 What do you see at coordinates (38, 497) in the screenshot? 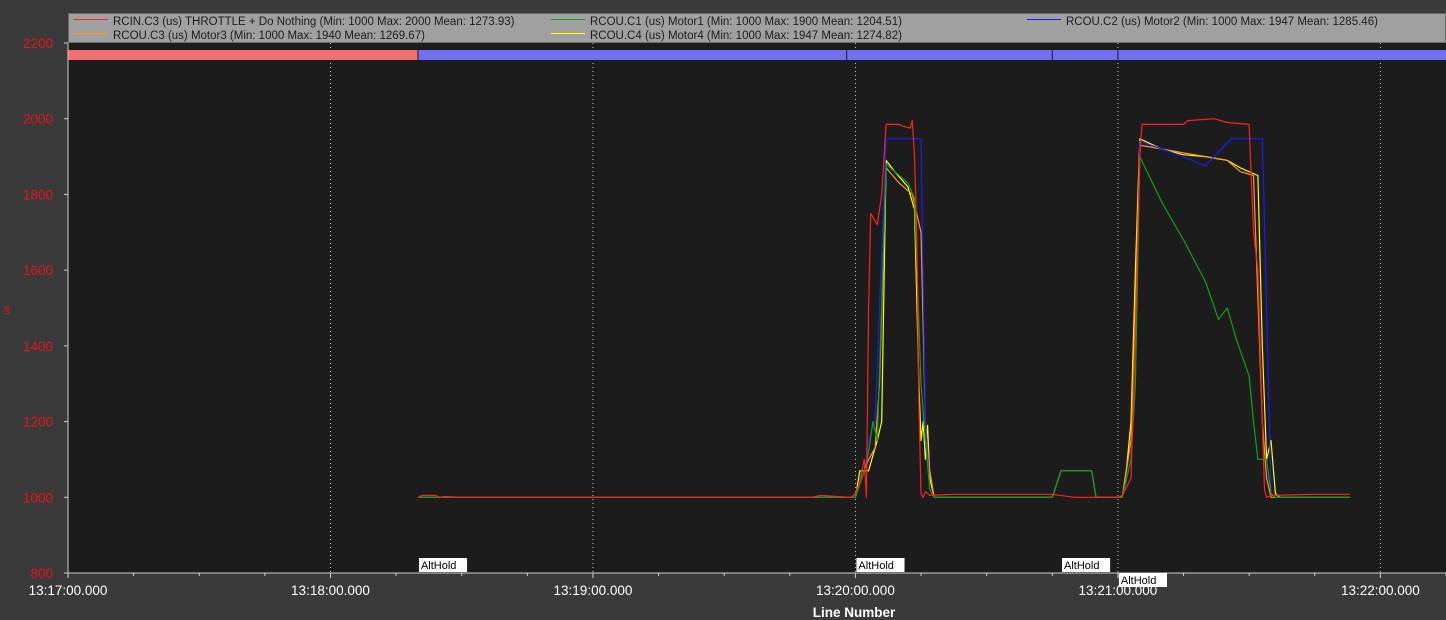
I see `y-tick-label: 1000` at bounding box center [38, 497].